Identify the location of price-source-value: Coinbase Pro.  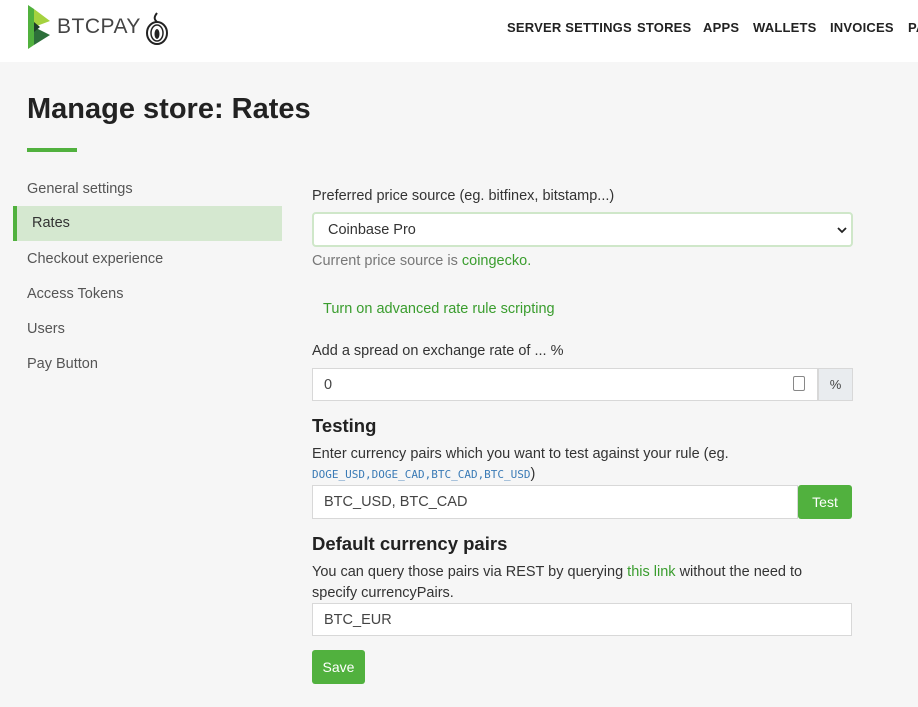
(372, 230).